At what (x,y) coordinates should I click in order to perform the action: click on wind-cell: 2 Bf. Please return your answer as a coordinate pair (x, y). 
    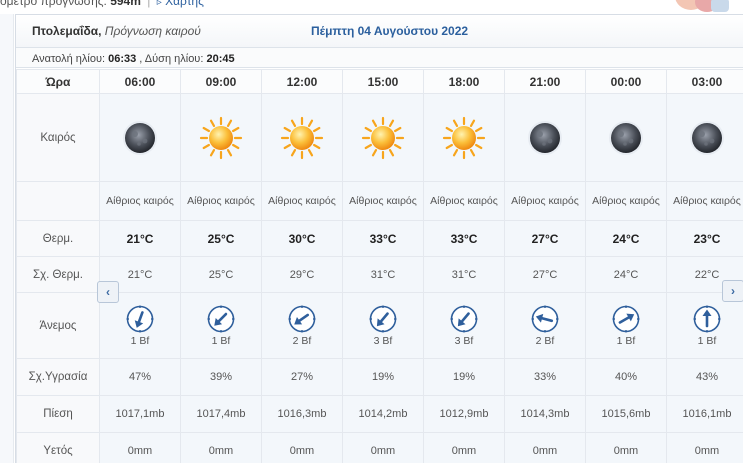
    Looking at the image, I should click on (302, 325).